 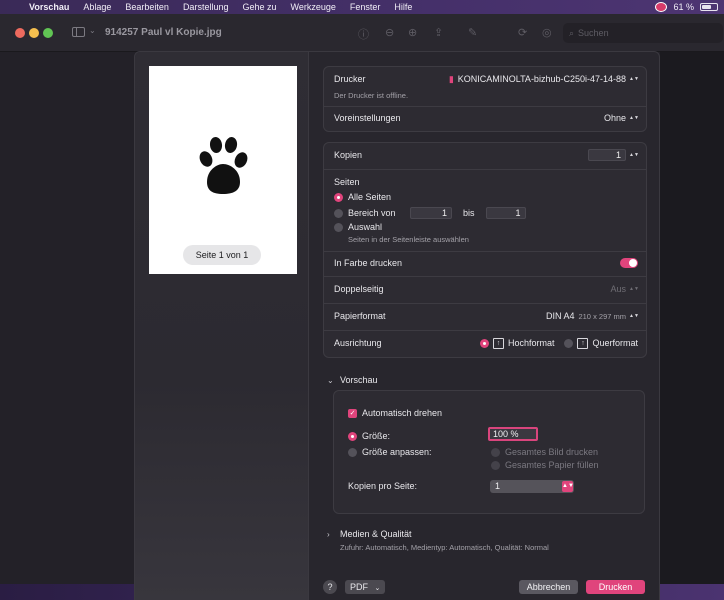 I want to click on duplex-value: Aus, so click(x=618, y=289).